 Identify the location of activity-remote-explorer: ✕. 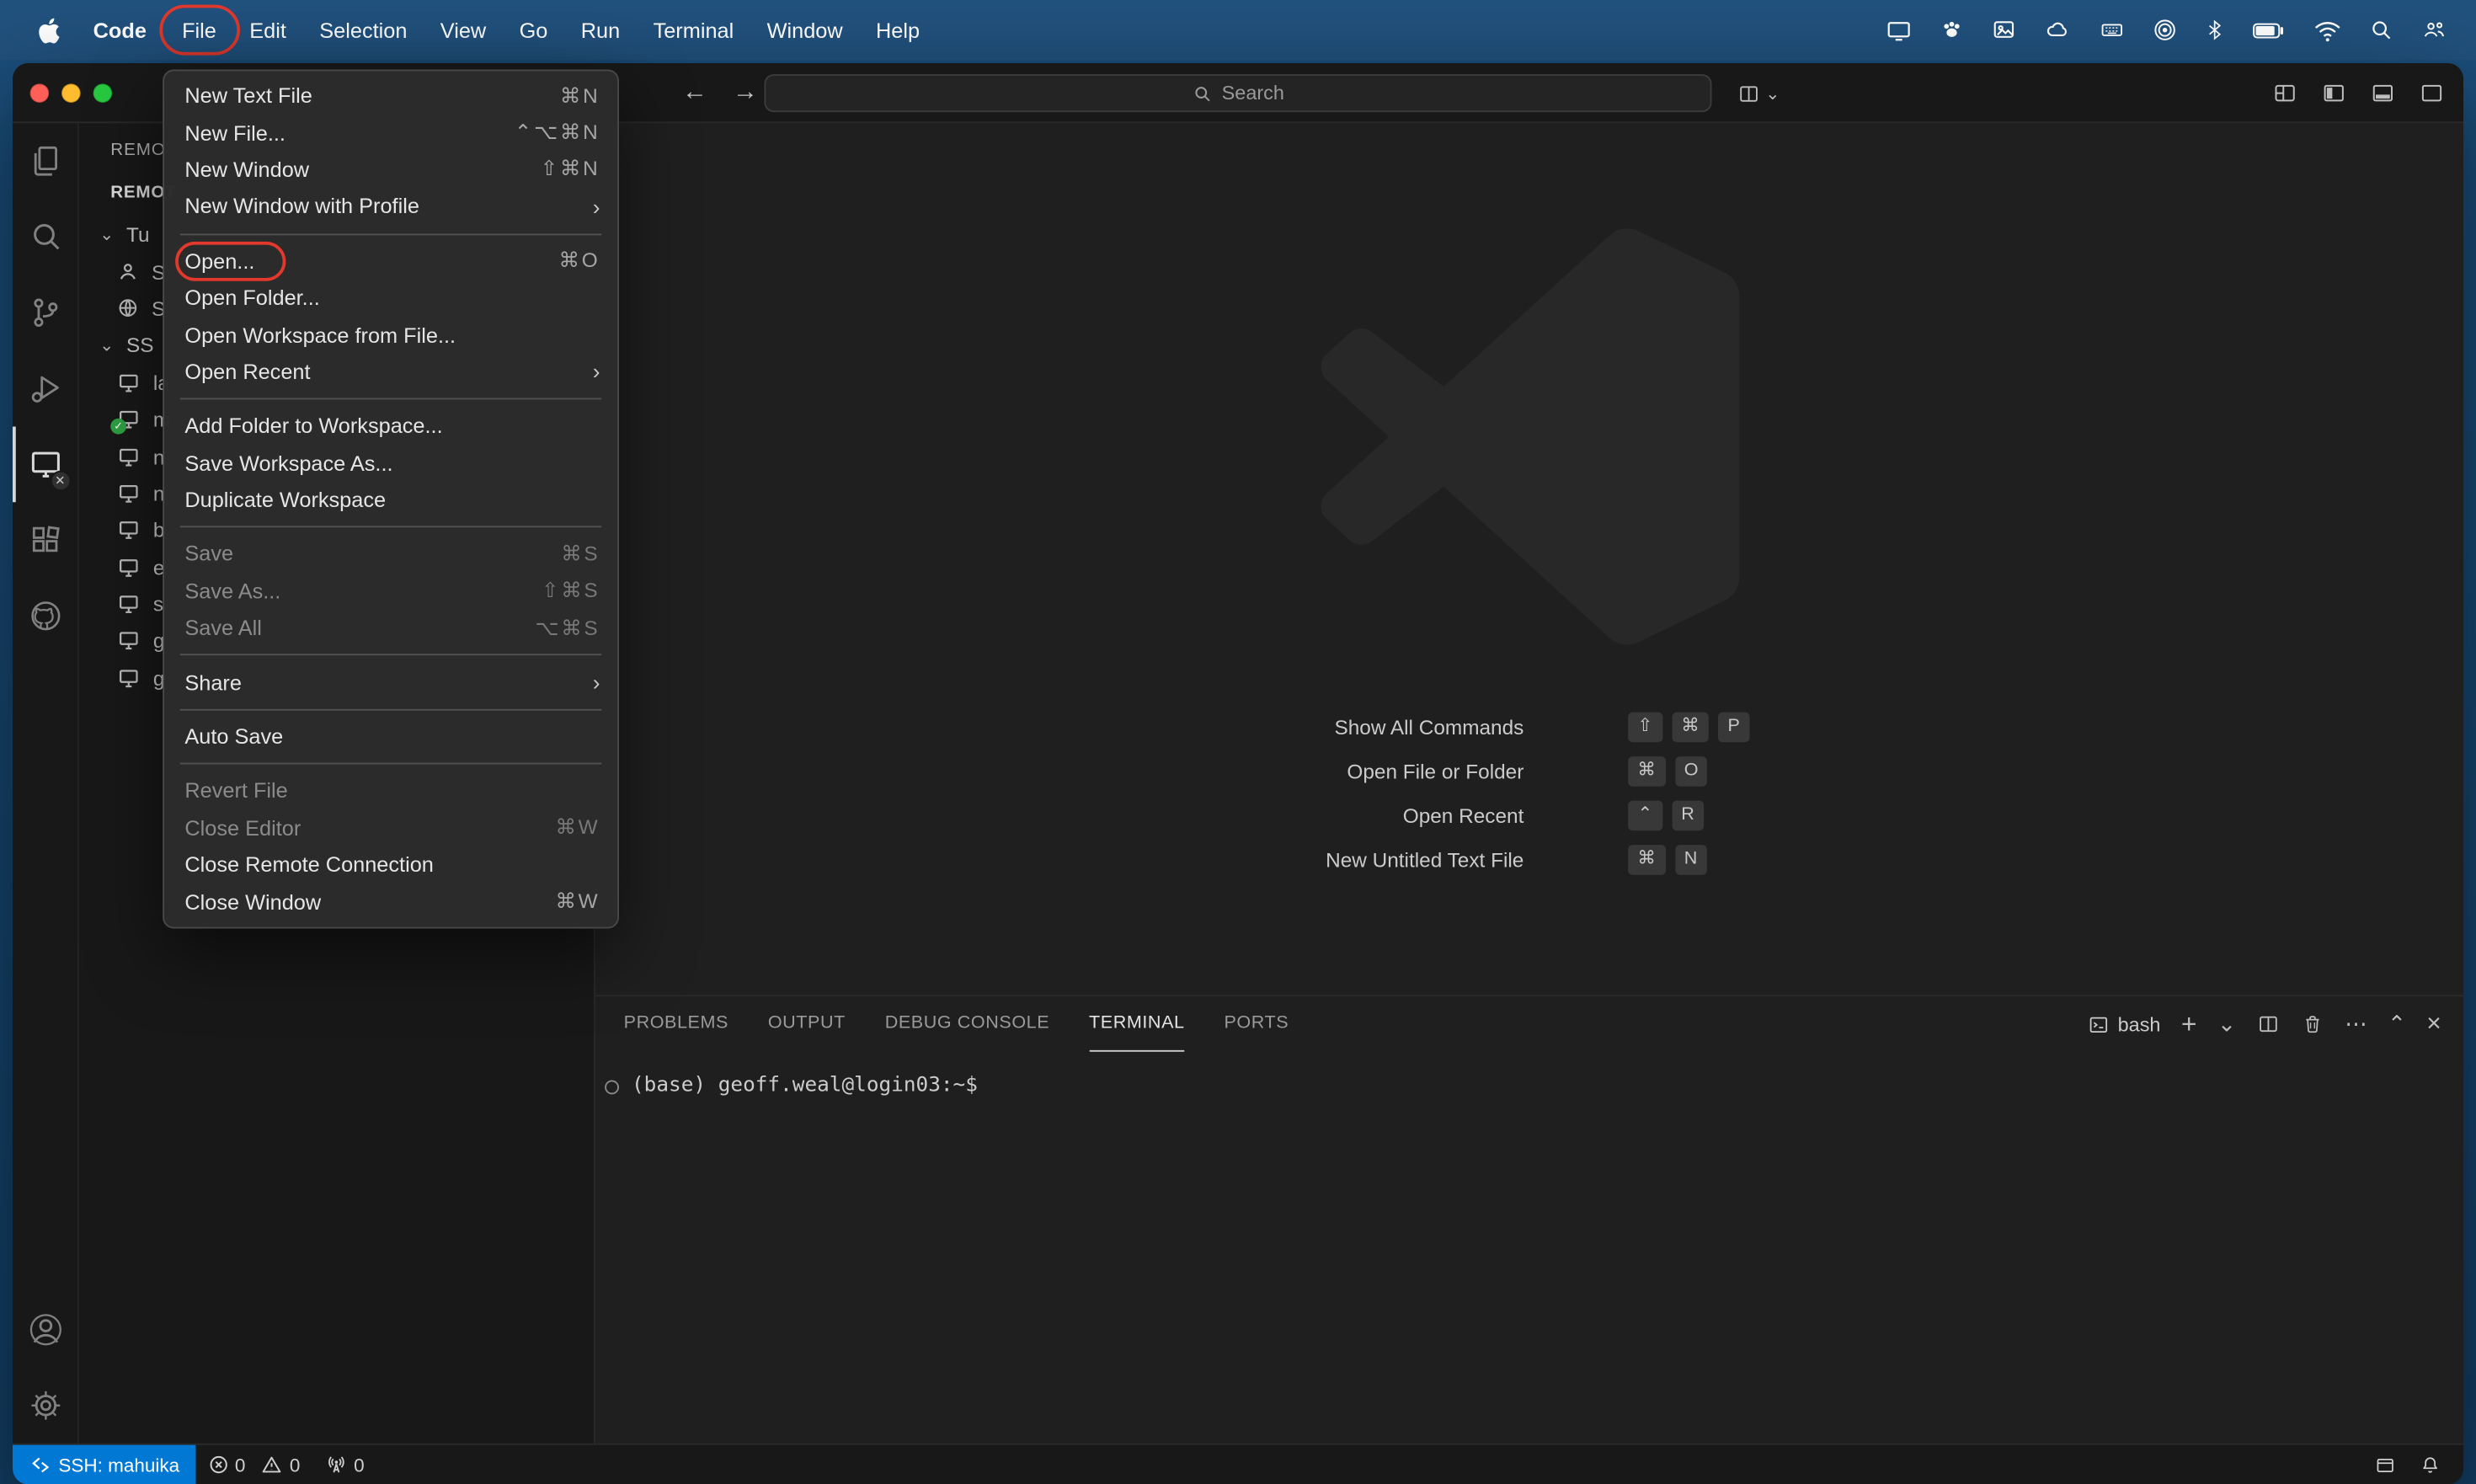
(45, 464).